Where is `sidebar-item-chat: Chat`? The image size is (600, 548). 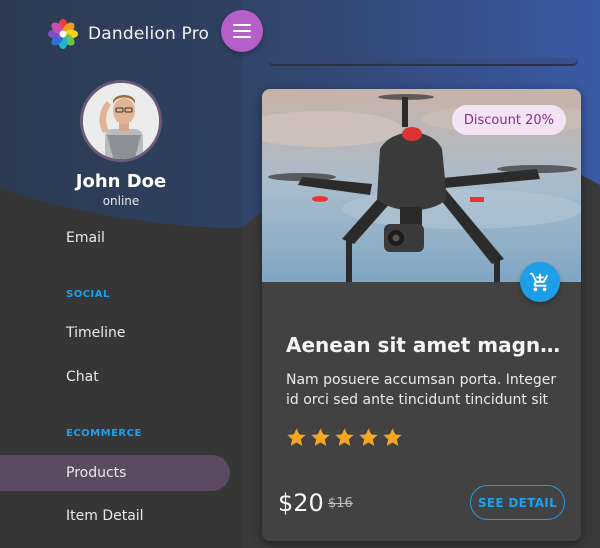 sidebar-item-chat: Chat is located at coordinates (115, 377).